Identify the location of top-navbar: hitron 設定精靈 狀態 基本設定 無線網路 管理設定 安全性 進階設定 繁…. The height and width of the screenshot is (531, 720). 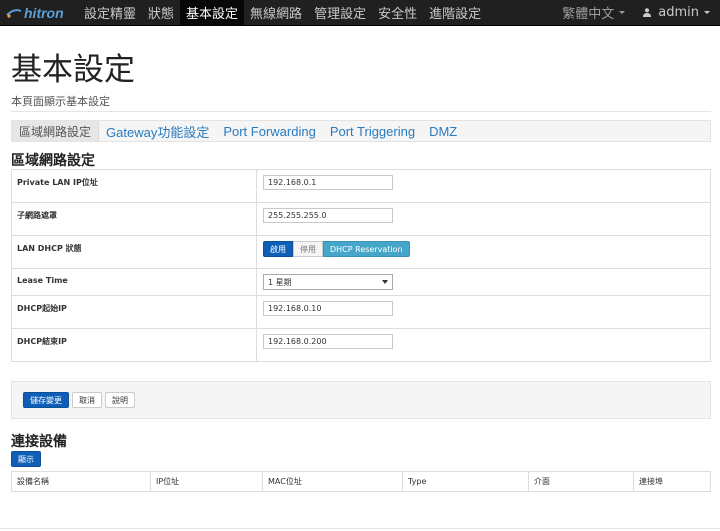
(360, 13).